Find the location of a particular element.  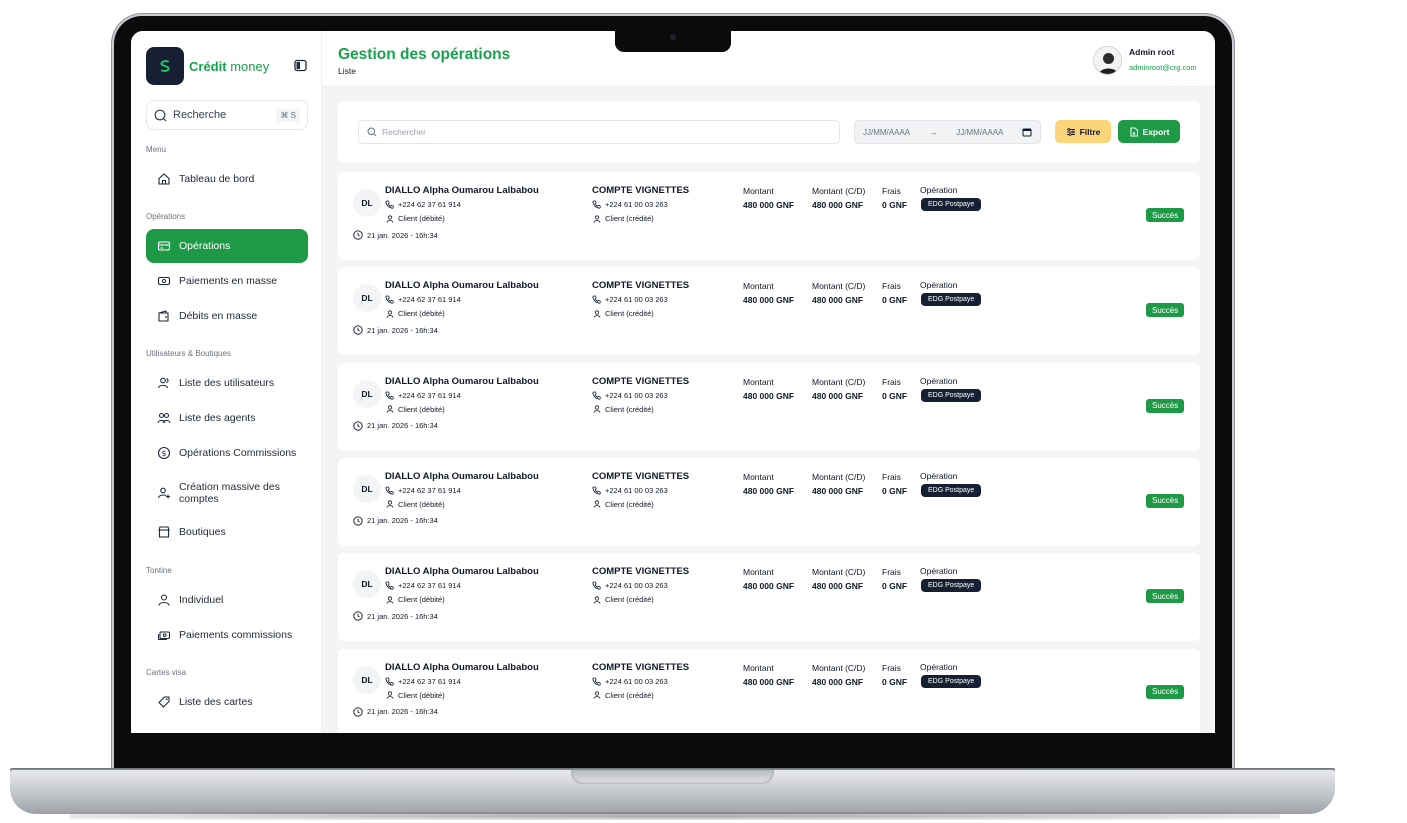

sidebar-item-label: Liste des utilisateurs is located at coordinates (227, 383).